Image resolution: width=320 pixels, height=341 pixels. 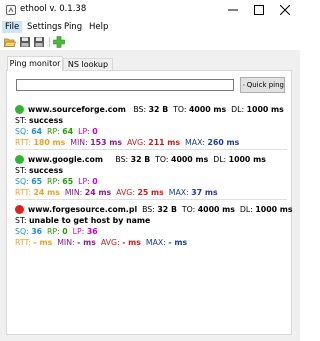 What do you see at coordinates (164, 142) in the screenshot?
I see `avg-value: 211 ms` at bounding box center [164, 142].